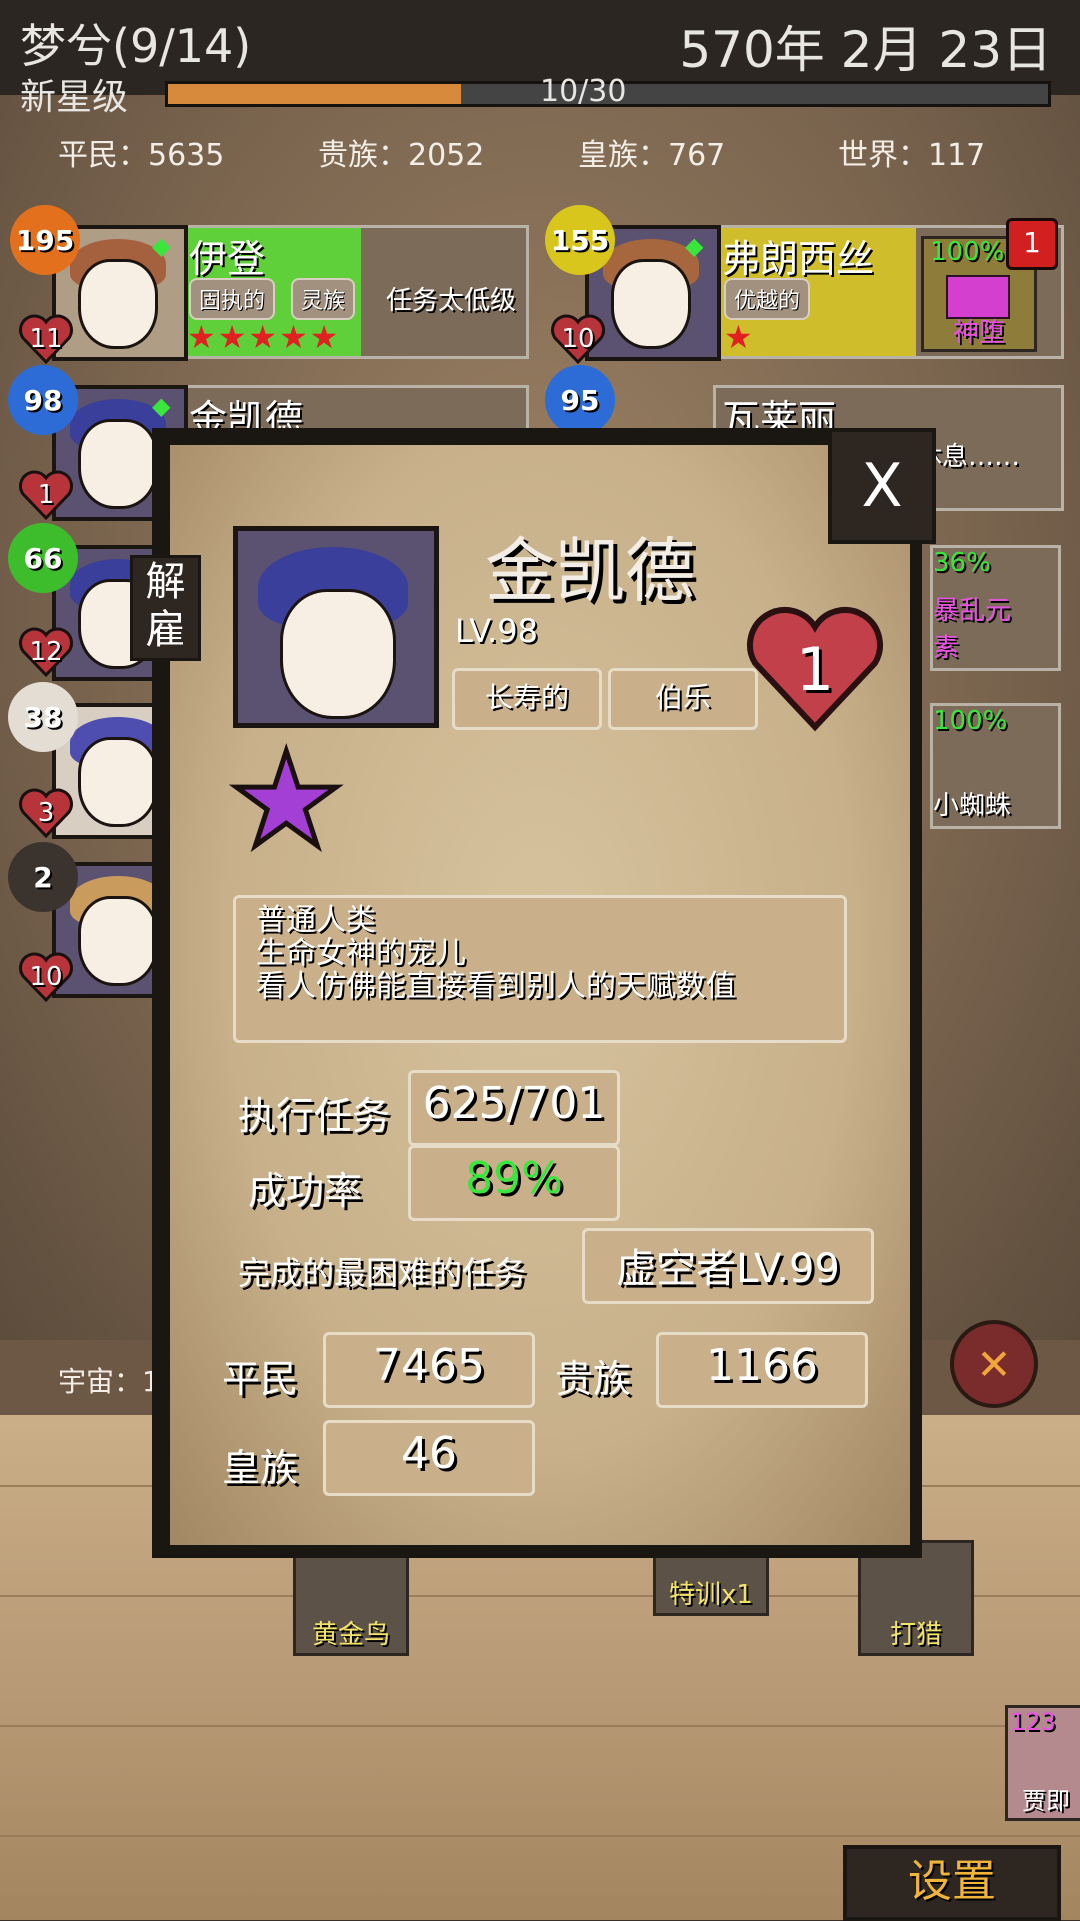  Describe the element at coordinates (995, 766) in the screenshot. I see `task-slot: 100% 小蜘蛛` at that location.